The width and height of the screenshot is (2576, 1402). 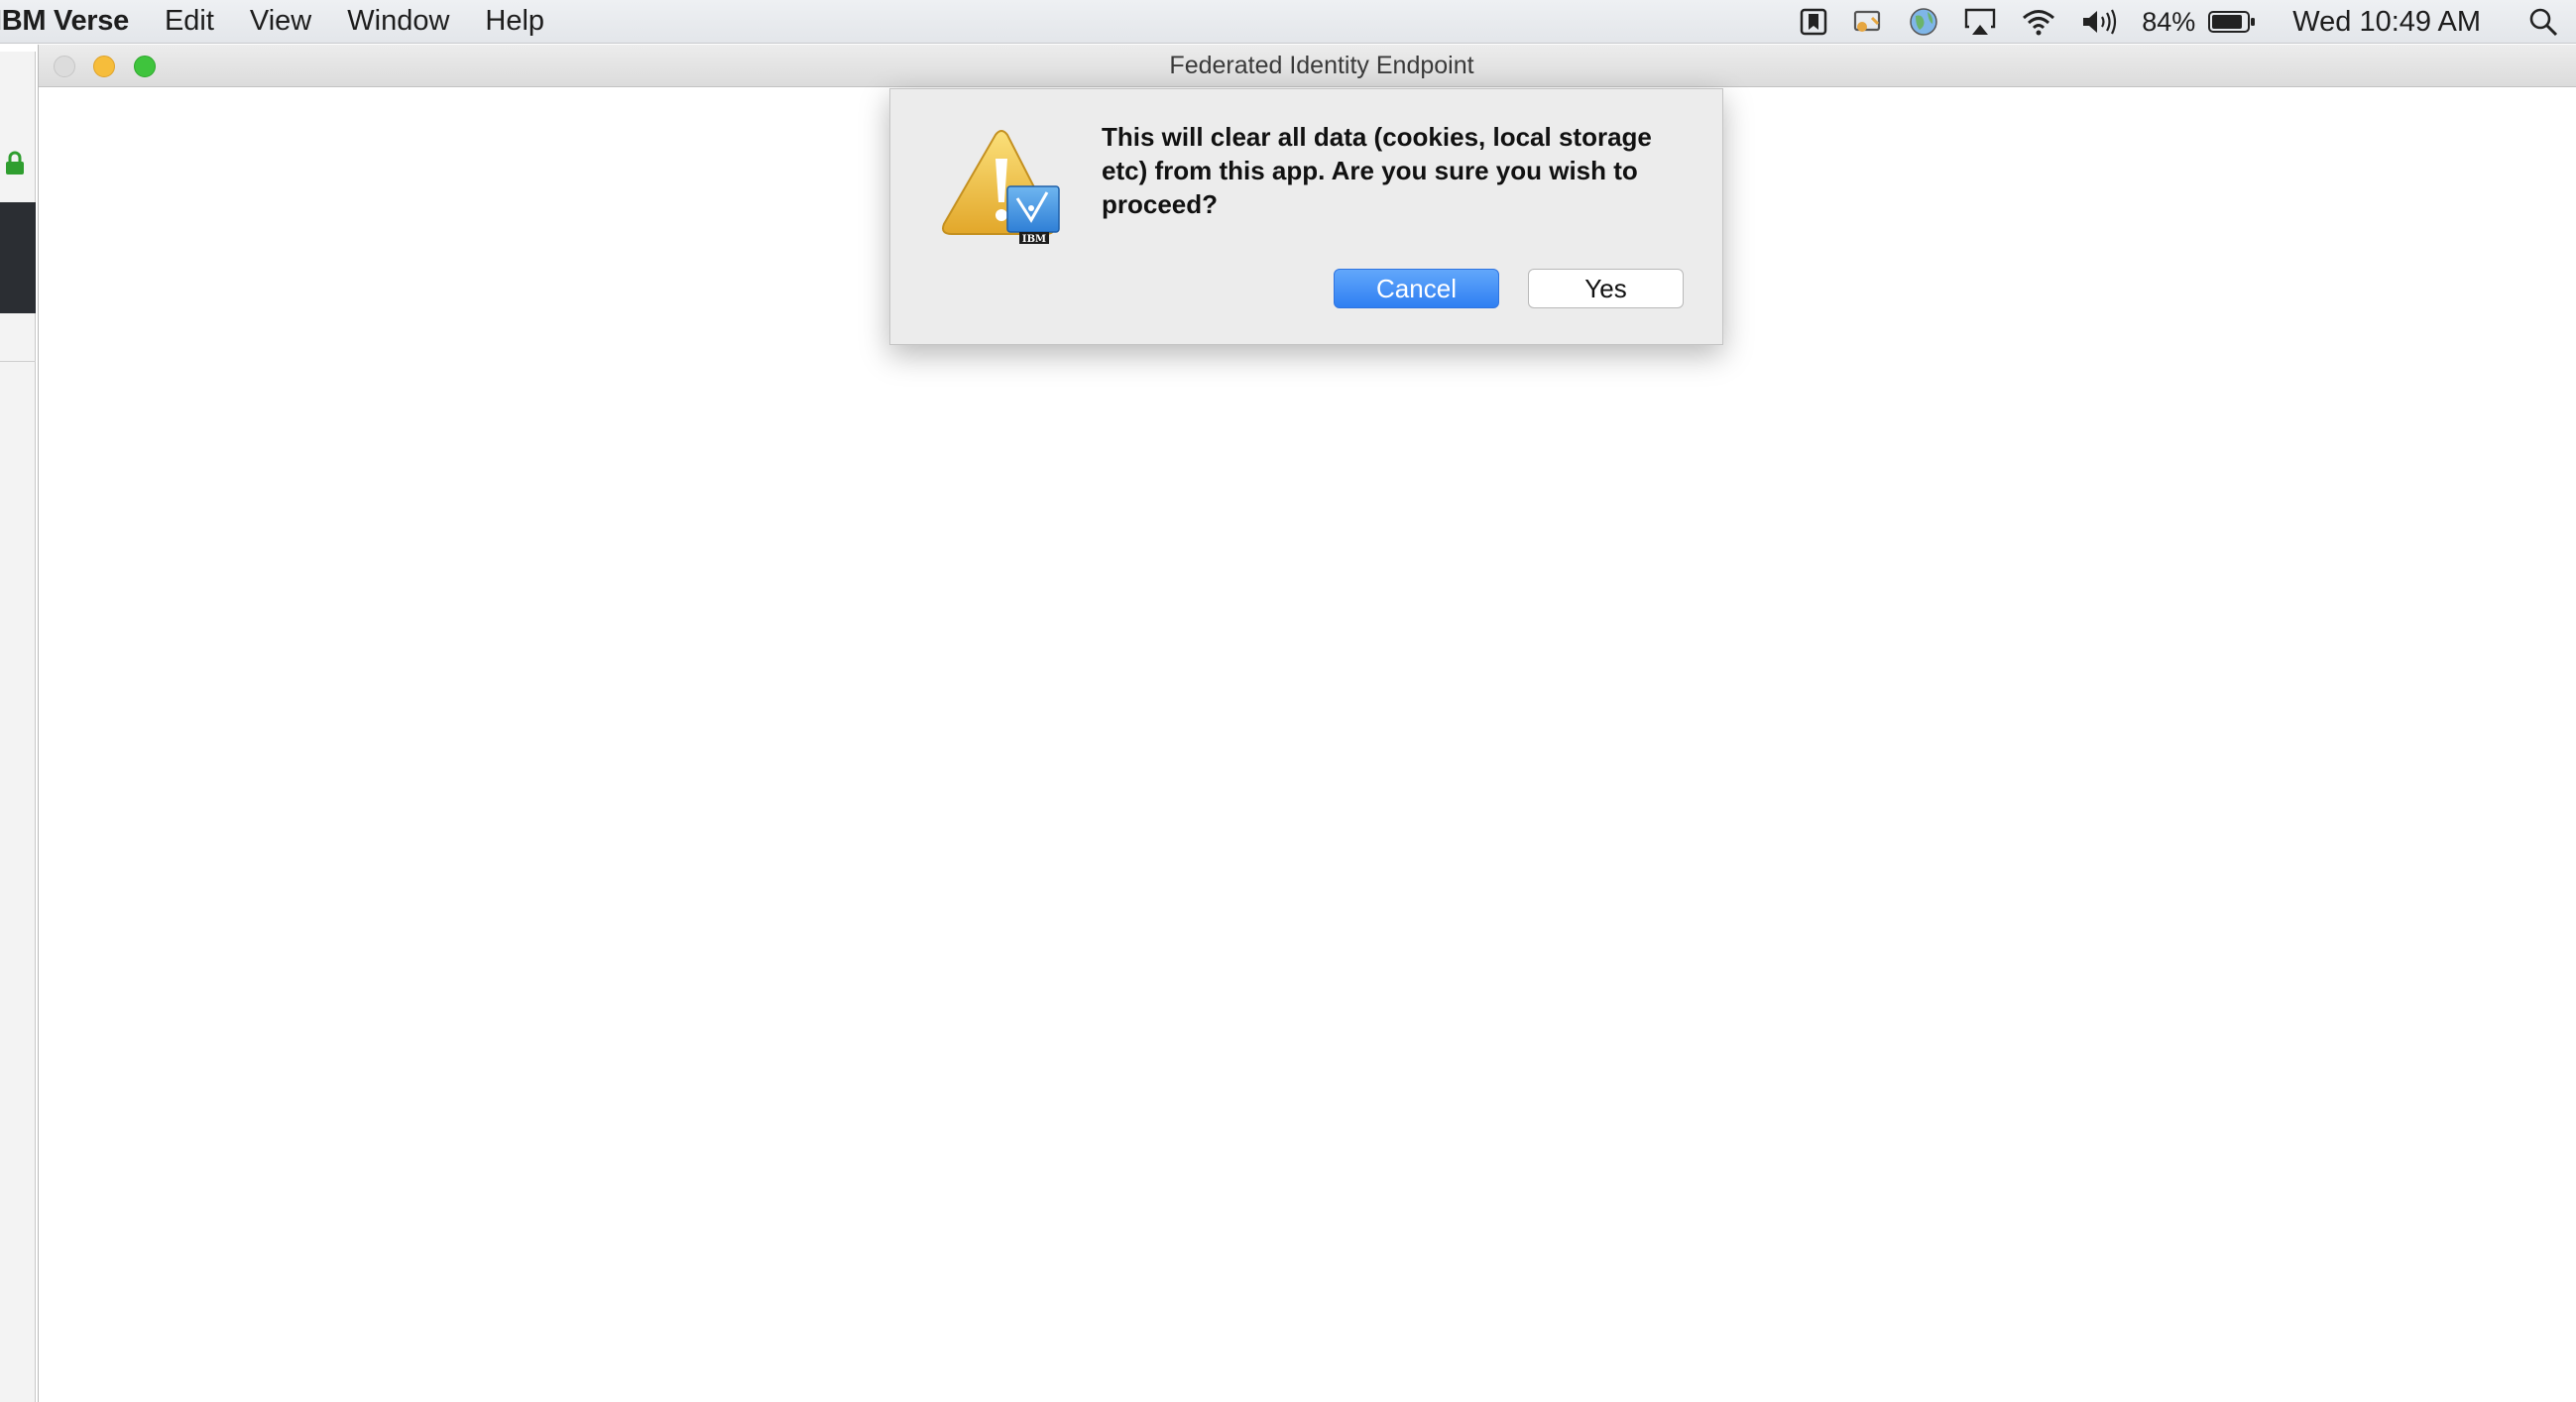 What do you see at coordinates (1814, 22) in the screenshot?
I see `bookmark-icon` at bounding box center [1814, 22].